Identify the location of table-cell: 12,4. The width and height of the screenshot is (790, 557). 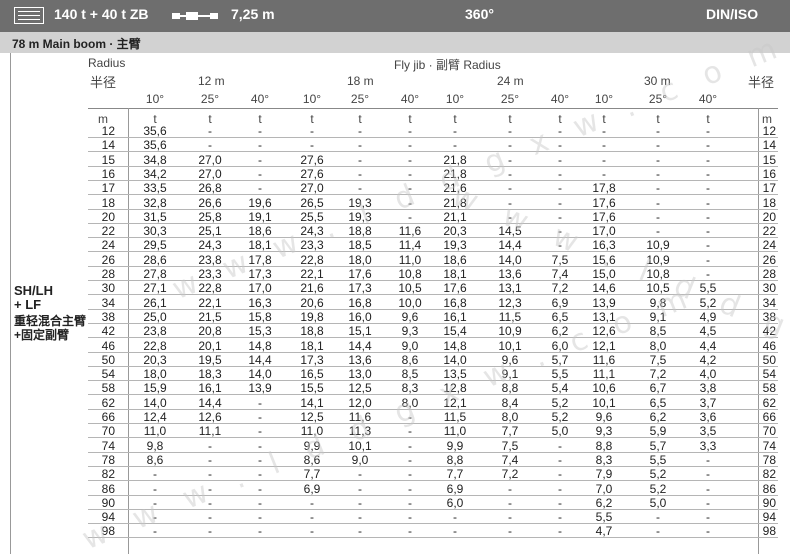
(155, 417).